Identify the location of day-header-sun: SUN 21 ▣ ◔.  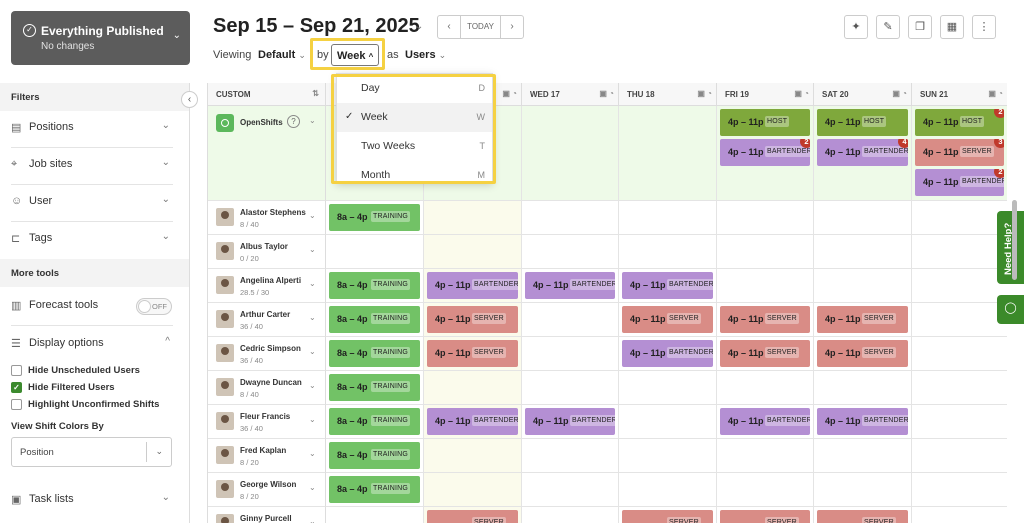
(959, 94).